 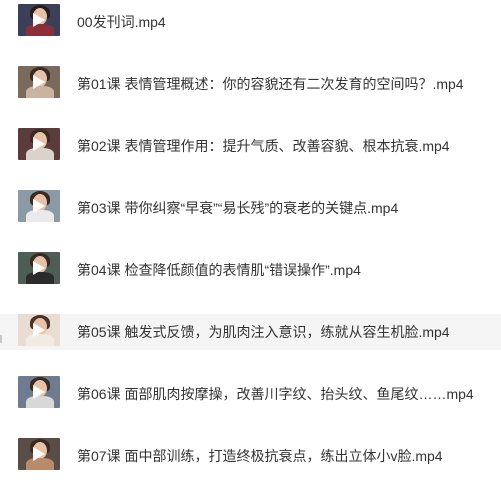 I want to click on file-row-02: 第02课 表情管理作用：提升气质、改善容貌、根本抗衰.mp4, so click(x=250, y=146).